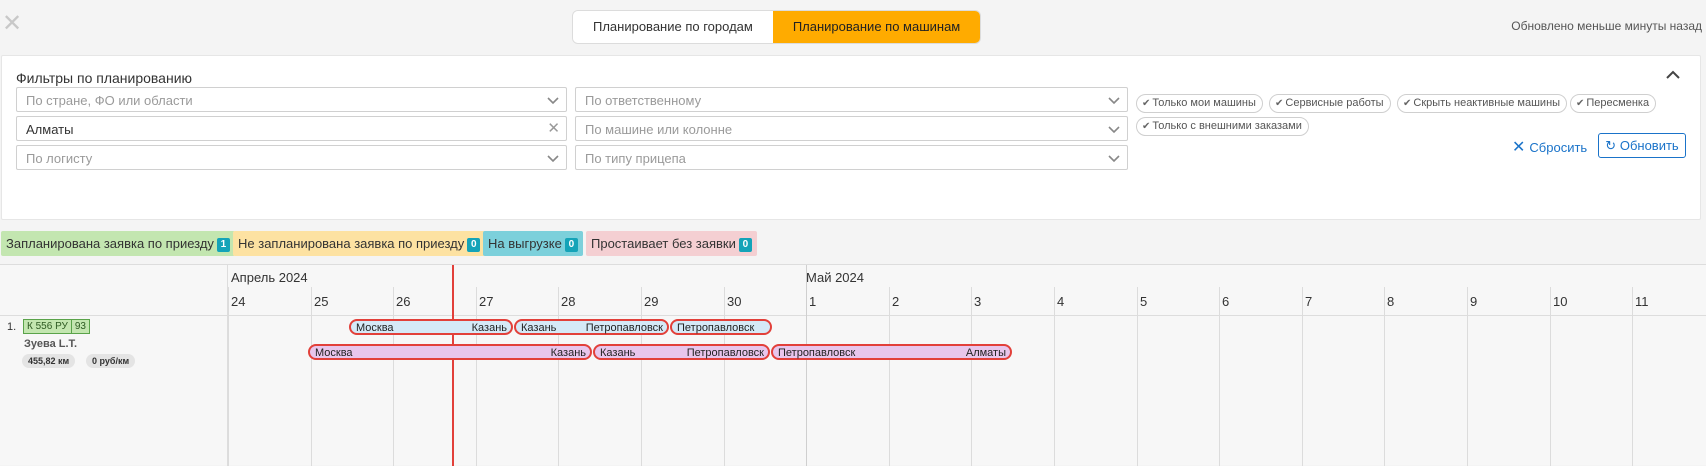 The width and height of the screenshot is (1706, 466). I want to click on distance-badge: 455,82 км, so click(49, 361).